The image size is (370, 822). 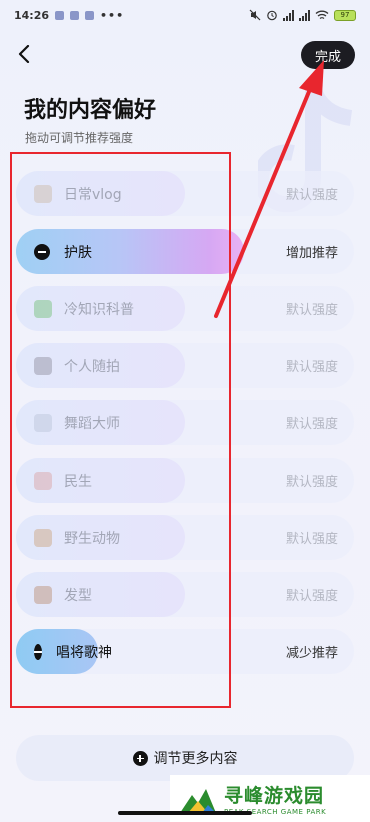 What do you see at coordinates (79, 138) in the screenshot?
I see `page-subtitle: 拖动可调节推荐强度` at bounding box center [79, 138].